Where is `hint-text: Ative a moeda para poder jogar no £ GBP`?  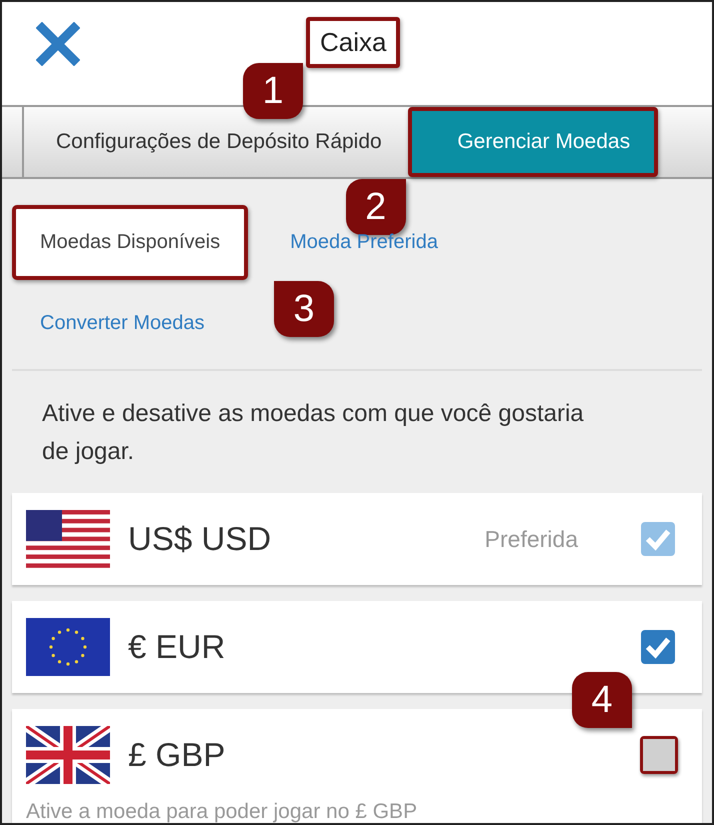
hint-text: Ative a moeda para poder jogar no £ GBP is located at coordinates (222, 811).